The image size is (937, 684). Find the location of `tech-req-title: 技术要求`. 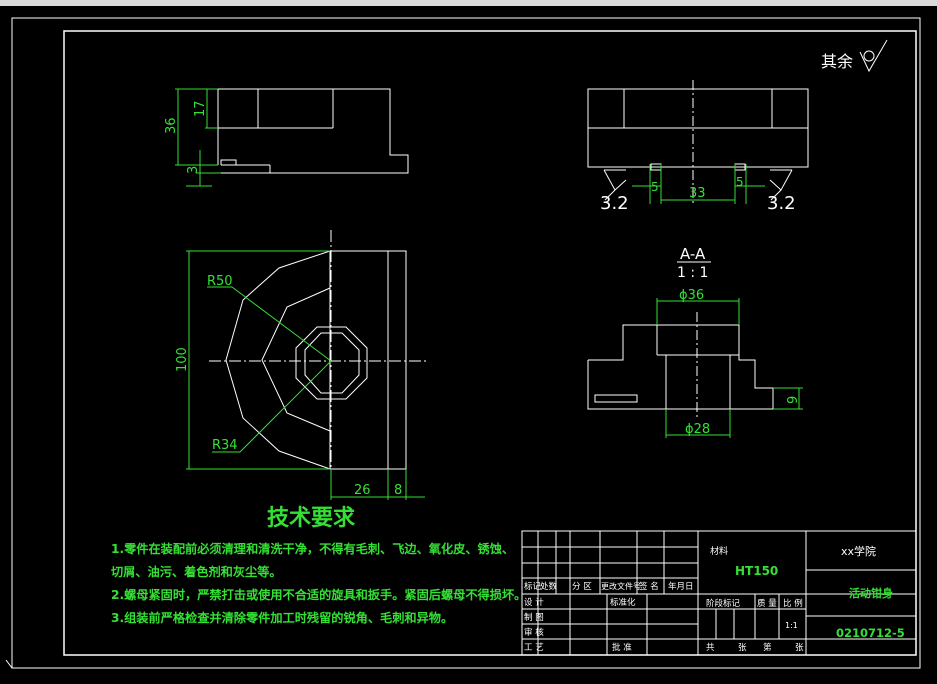

tech-req-title: 技术要求 is located at coordinates (311, 518).